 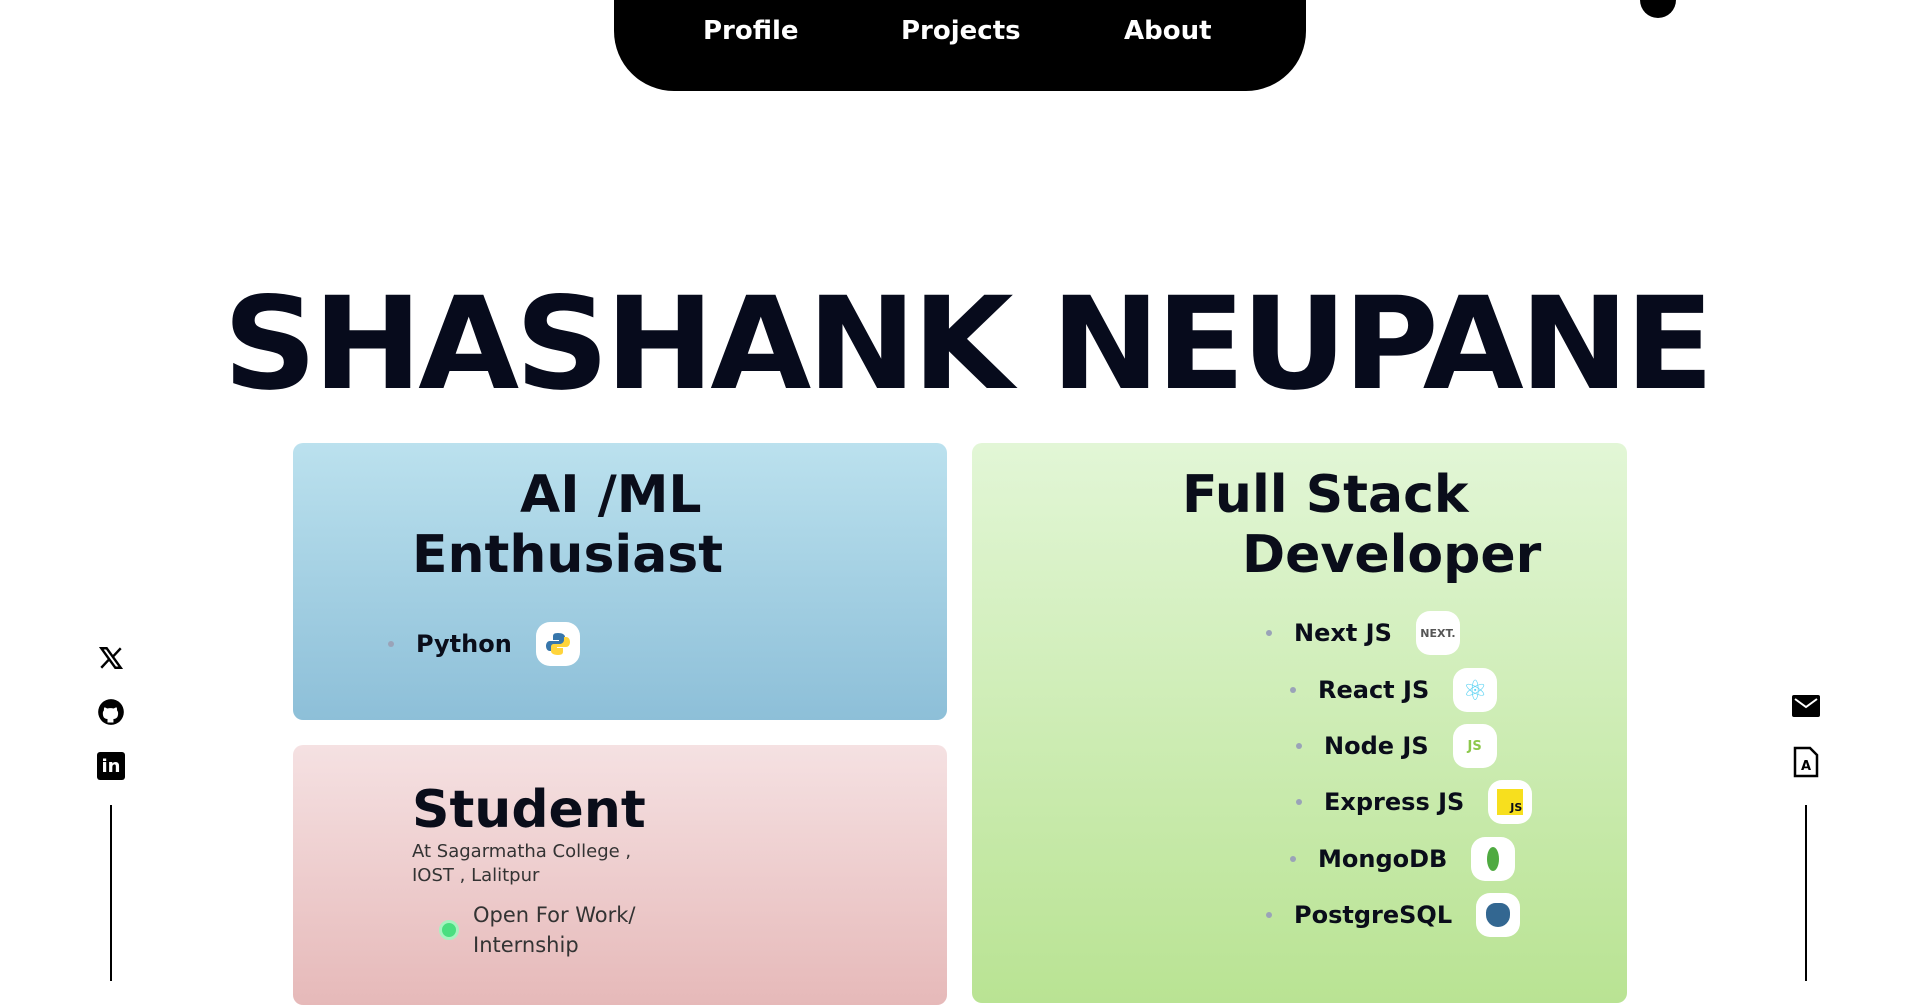 What do you see at coordinates (1806, 893) in the screenshot?
I see `right-divider-line` at bounding box center [1806, 893].